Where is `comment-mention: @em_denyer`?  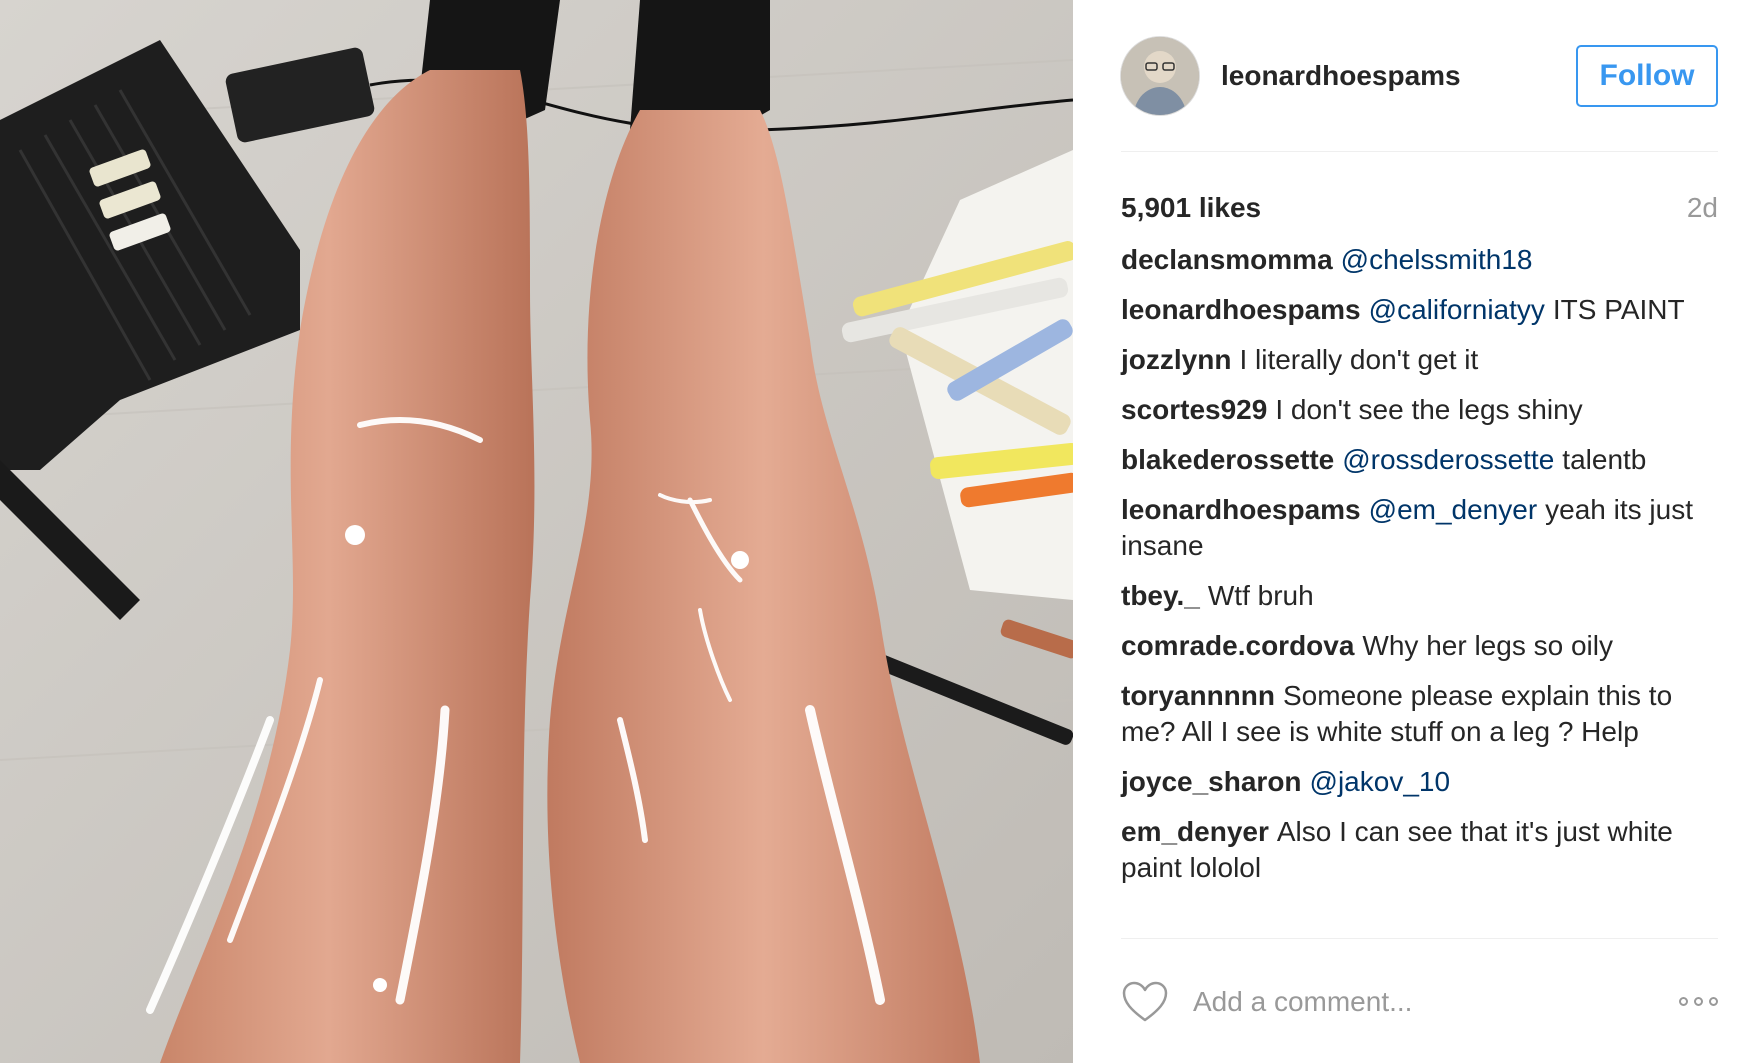 comment-mention: @em_denyer is located at coordinates (1453, 509).